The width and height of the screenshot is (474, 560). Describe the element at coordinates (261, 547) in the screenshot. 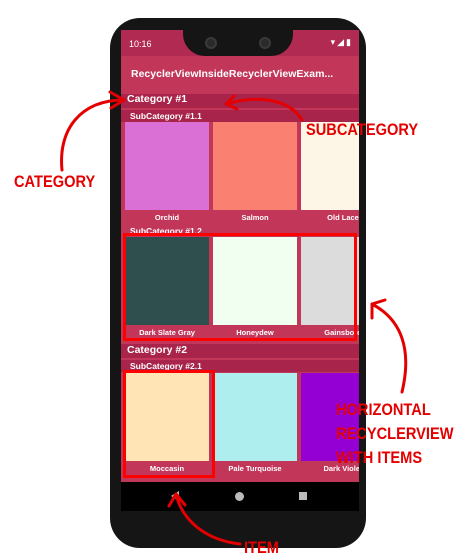

I see `annotation-item: ITEM` at that location.